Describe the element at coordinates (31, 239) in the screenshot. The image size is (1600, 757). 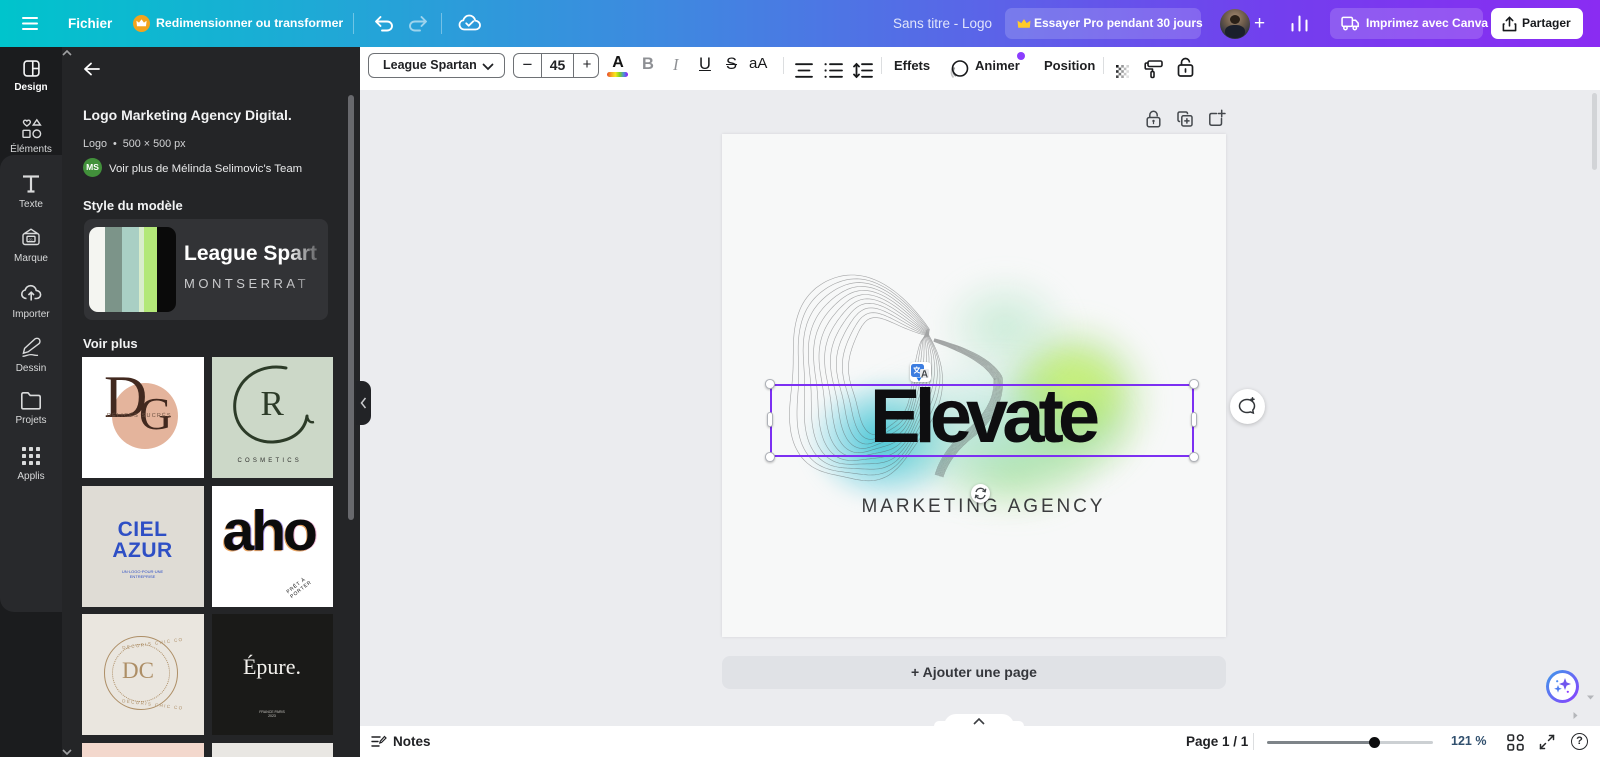
I see `svg-text: co.` at that location.